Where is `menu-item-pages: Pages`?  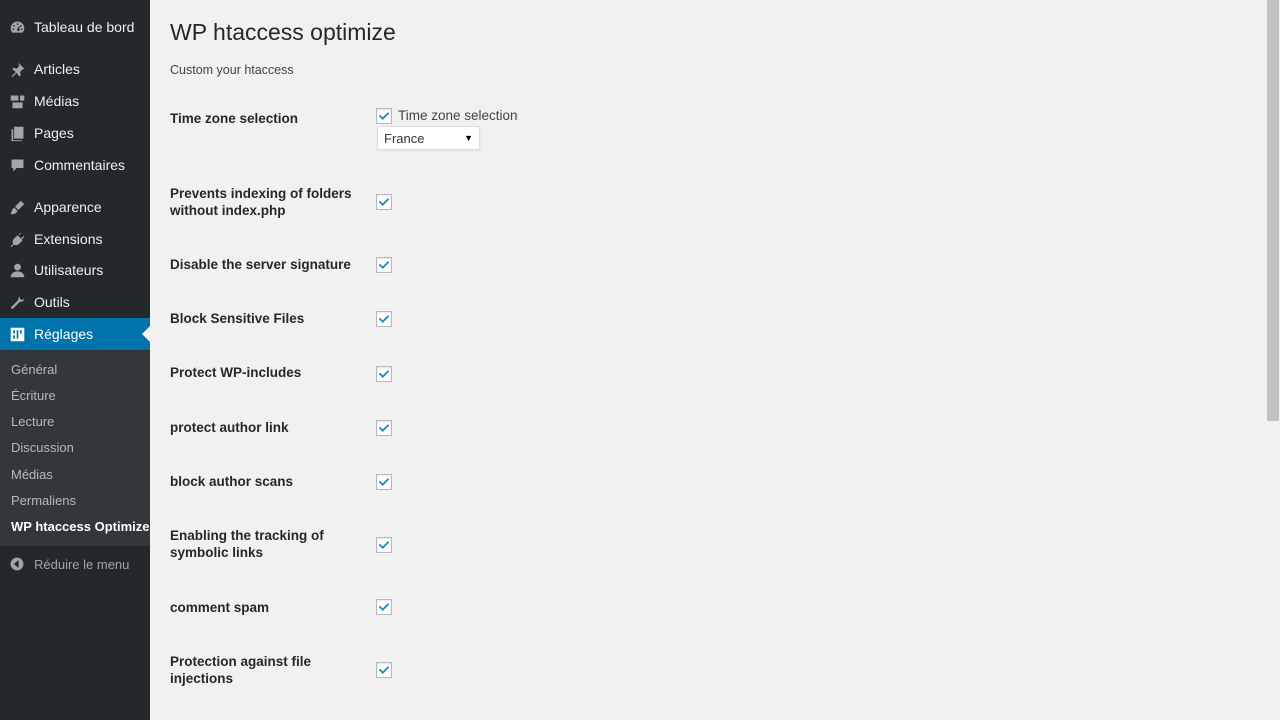 menu-item-pages: Pages is located at coordinates (75, 133).